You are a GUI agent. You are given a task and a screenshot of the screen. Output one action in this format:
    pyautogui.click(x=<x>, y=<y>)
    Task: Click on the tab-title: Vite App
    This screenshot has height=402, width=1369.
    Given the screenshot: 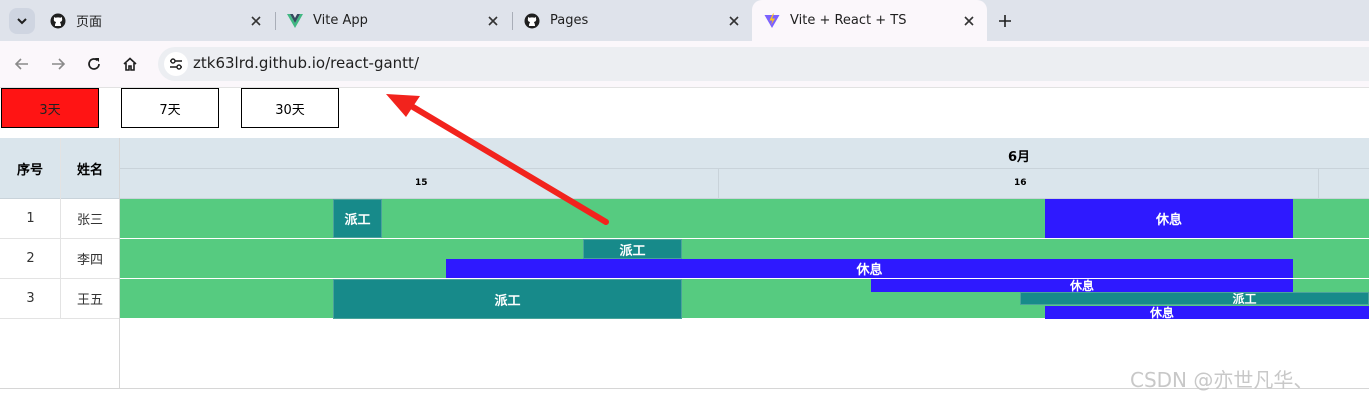 What is the action you would take?
    pyautogui.click(x=340, y=20)
    